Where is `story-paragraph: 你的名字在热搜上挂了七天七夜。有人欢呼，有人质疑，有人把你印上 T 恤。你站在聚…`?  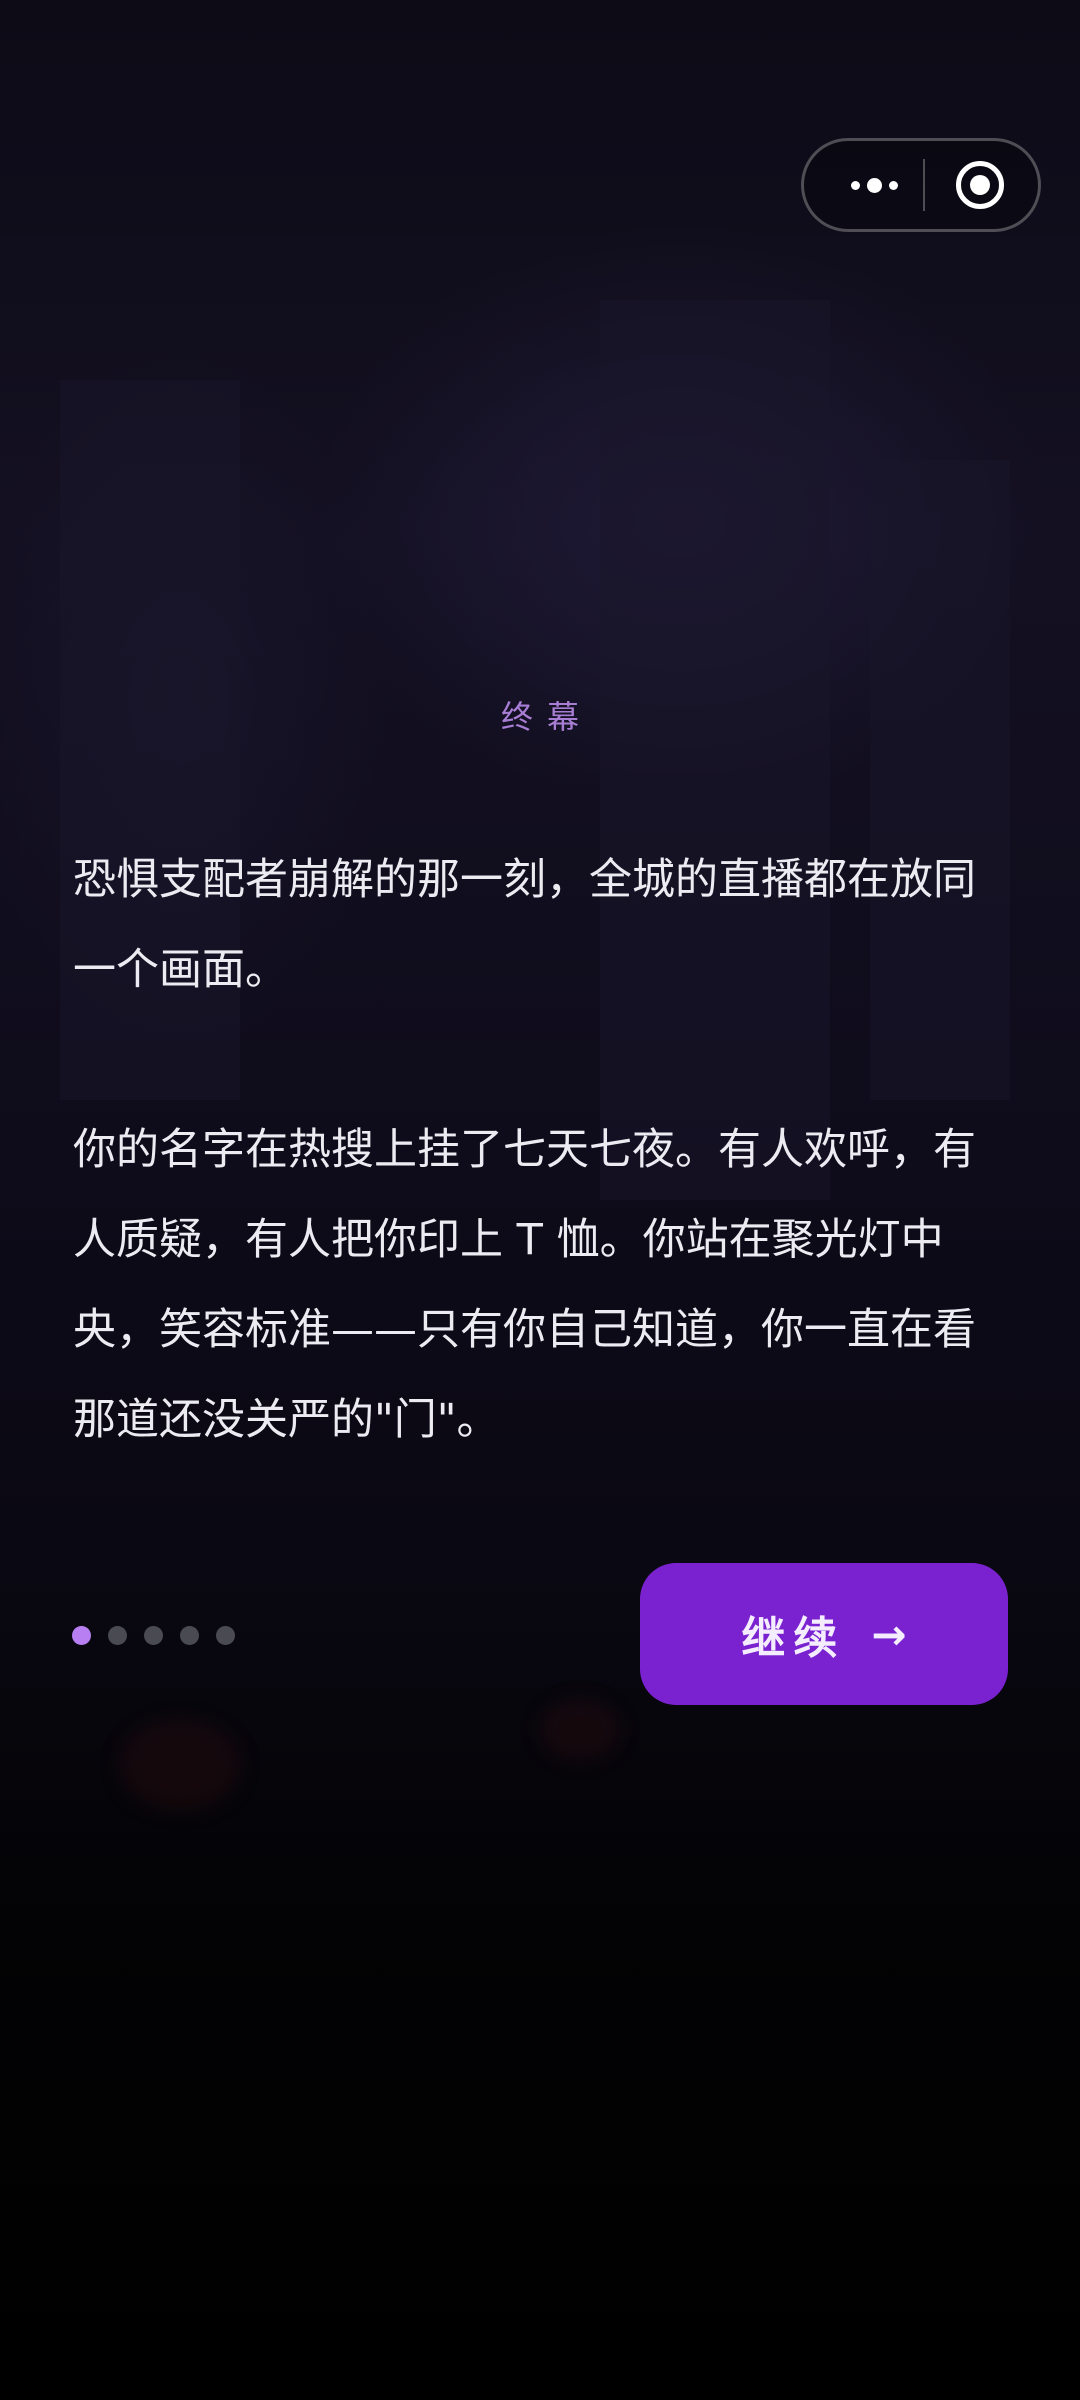
story-paragraph: 你的名字在热搜上挂了七天七夜。有人欢呼，有人质疑，有人把你印上 T 恤。你站在聚… is located at coordinates (524, 1285).